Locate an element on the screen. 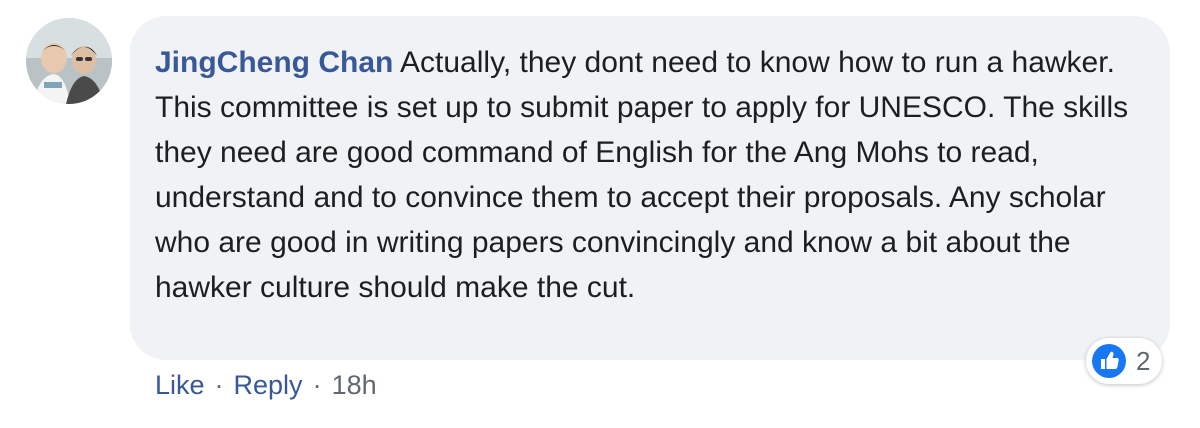  like-link: Like is located at coordinates (180, 385).